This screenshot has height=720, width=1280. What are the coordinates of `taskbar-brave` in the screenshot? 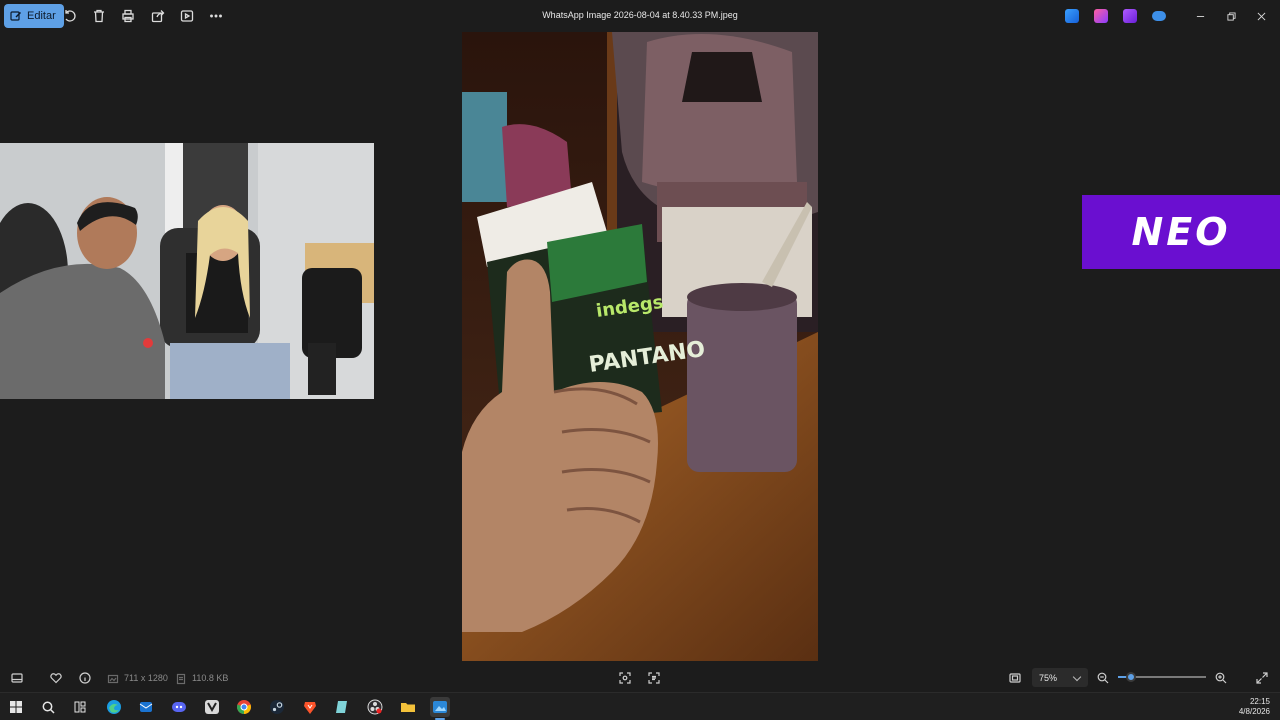 It's located at (310, 707).